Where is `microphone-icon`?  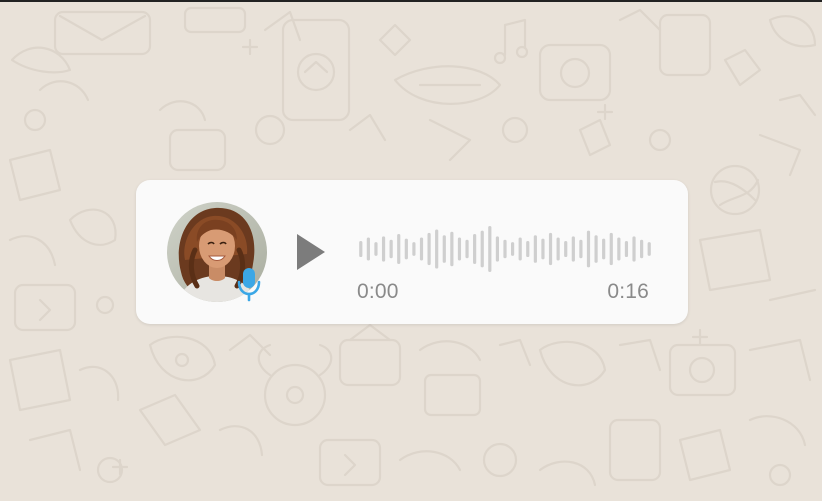 microphone-icon is located at coordinates (249, 285).